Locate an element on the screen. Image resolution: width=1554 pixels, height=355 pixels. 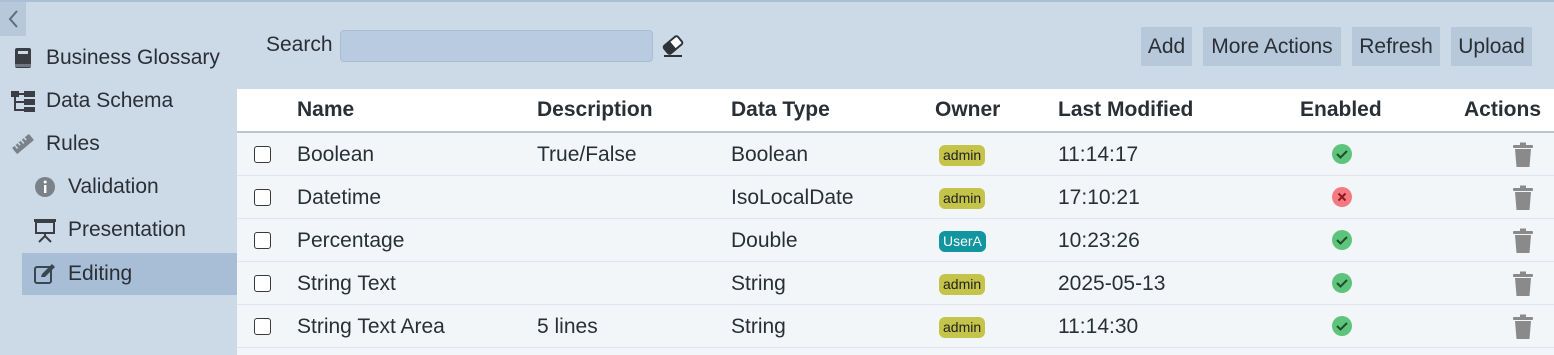
x-circle-icon is located at coordinates (1342, 197).